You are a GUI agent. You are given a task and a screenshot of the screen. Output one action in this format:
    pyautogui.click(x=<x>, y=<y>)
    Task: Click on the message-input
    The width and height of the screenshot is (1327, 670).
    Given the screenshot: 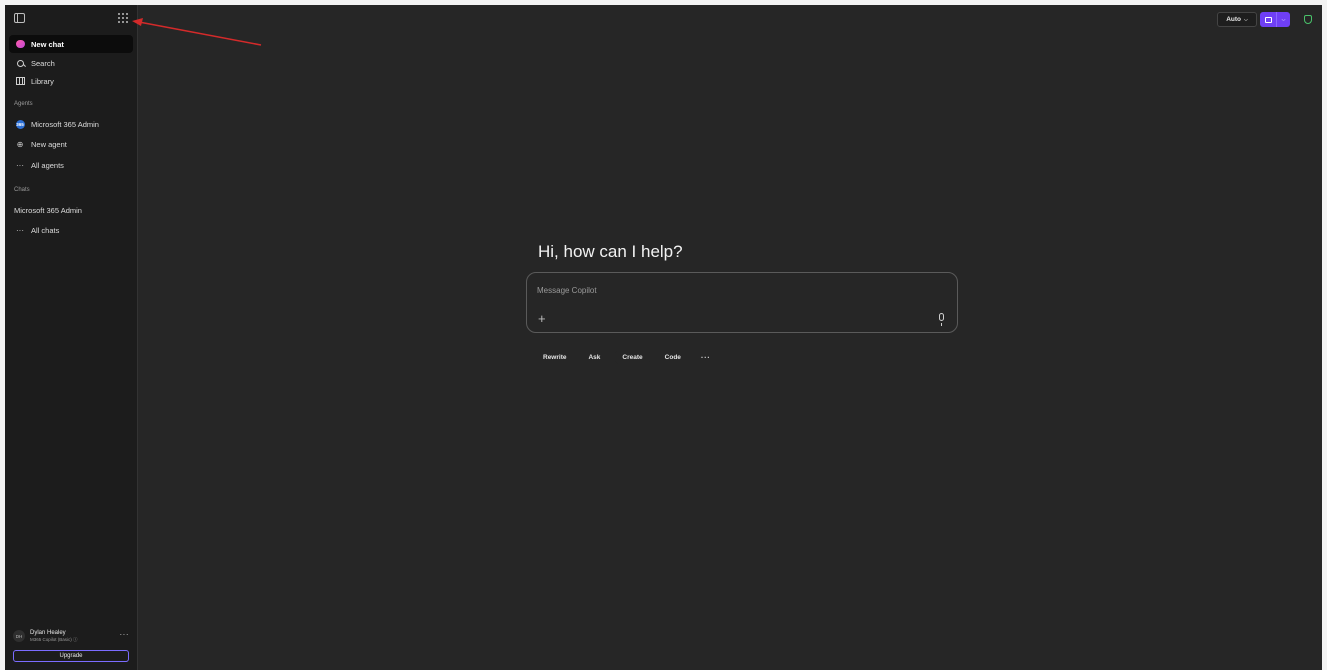 What is the action you would take?
    pyautogui.click(x=727, y=290)
    